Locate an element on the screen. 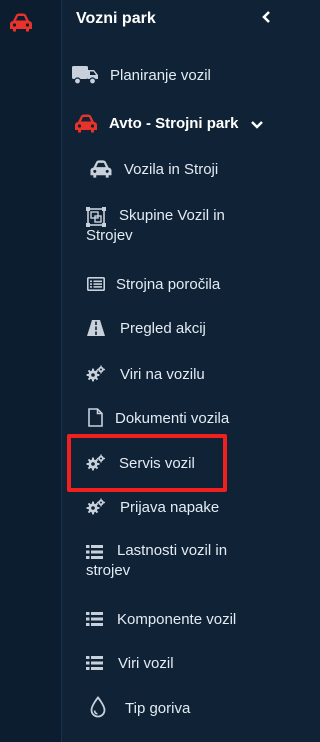 The height and width of the screenshot is (742, 320). menu-item-label: Viri na vozilu is located at coordinates (162, 374).